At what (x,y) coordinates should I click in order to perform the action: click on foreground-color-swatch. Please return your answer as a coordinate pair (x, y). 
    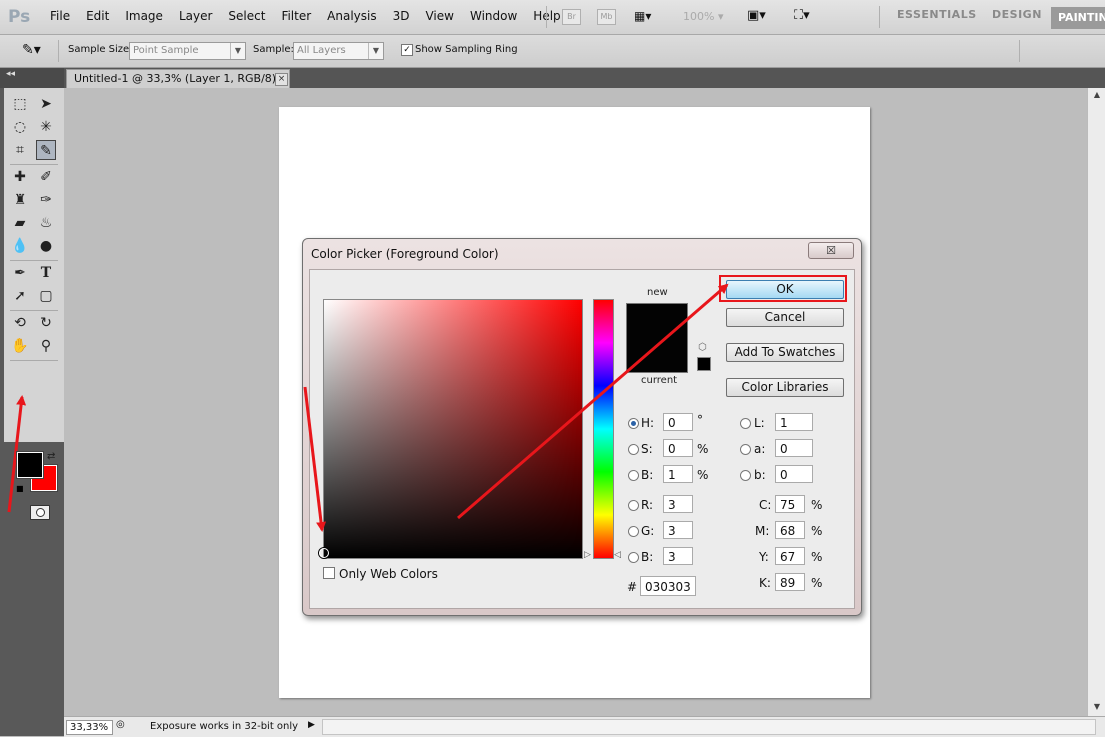
    Looking at the image, I should click on (30, 465).